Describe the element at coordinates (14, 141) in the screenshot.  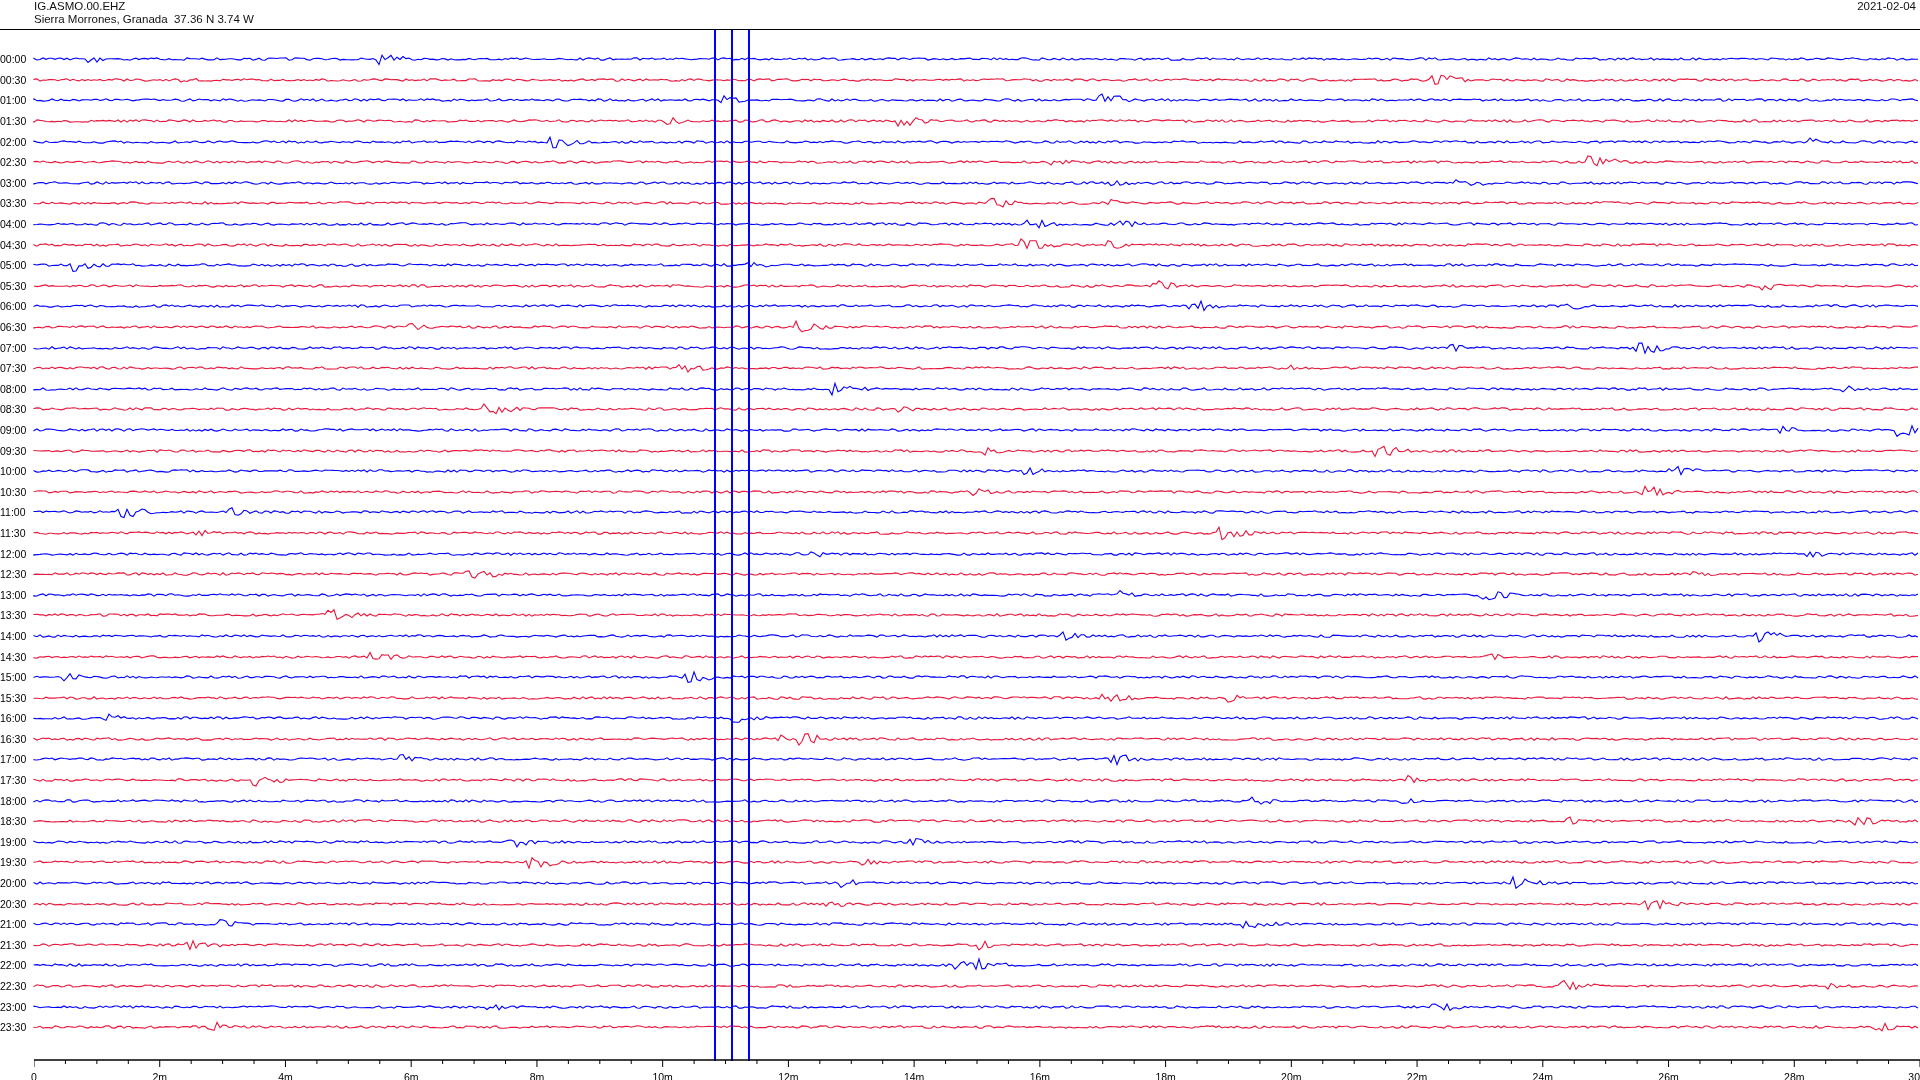
I see `time-label: 02:00` at that location.